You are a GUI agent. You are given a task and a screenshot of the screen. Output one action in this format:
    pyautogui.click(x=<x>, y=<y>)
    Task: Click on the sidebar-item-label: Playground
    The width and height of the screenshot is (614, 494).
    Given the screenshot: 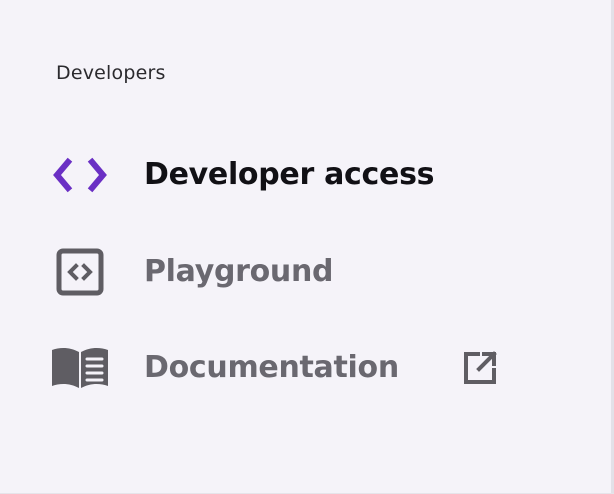 What is the action you would take?
    pyautogui.click(x=239, y=271)
    